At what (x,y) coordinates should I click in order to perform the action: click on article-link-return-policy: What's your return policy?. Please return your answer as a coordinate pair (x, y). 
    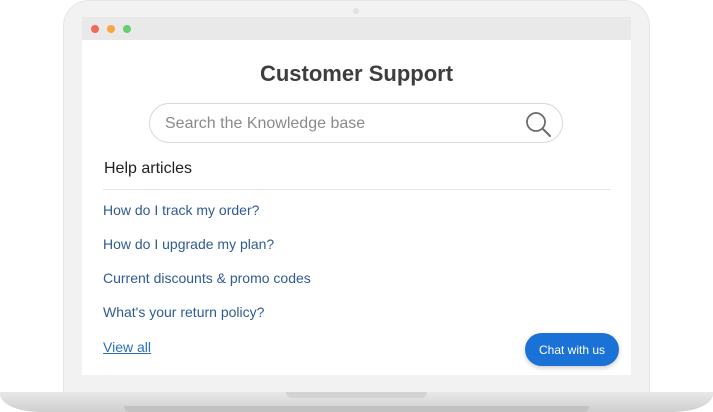
    Looking at the image, I should click on (183, 312).